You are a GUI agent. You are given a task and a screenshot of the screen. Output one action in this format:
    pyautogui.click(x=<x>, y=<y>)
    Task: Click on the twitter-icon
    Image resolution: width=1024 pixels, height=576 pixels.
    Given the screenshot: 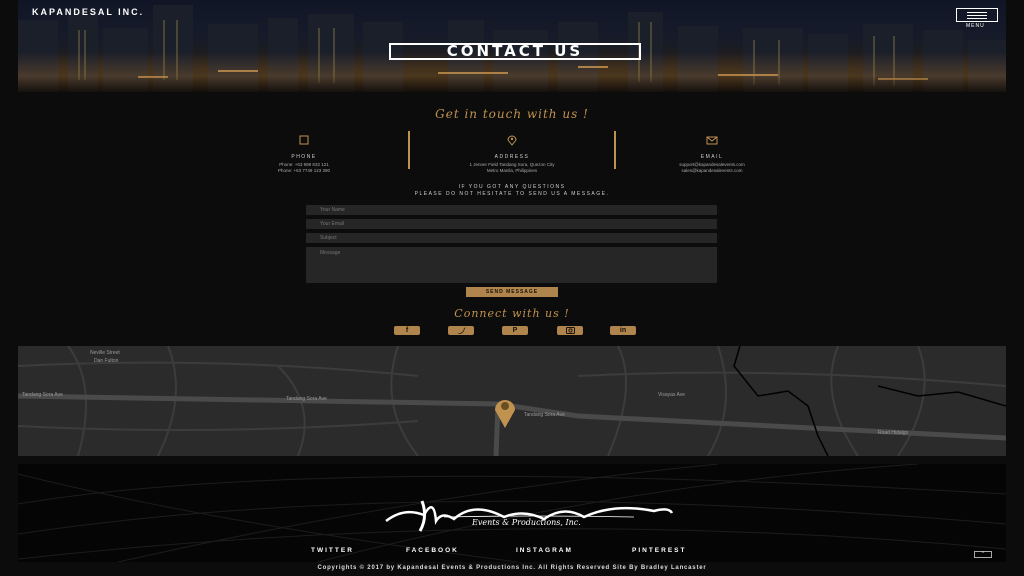 What is the action you would take?
    pyautogui.click(x=461, y=330)
    